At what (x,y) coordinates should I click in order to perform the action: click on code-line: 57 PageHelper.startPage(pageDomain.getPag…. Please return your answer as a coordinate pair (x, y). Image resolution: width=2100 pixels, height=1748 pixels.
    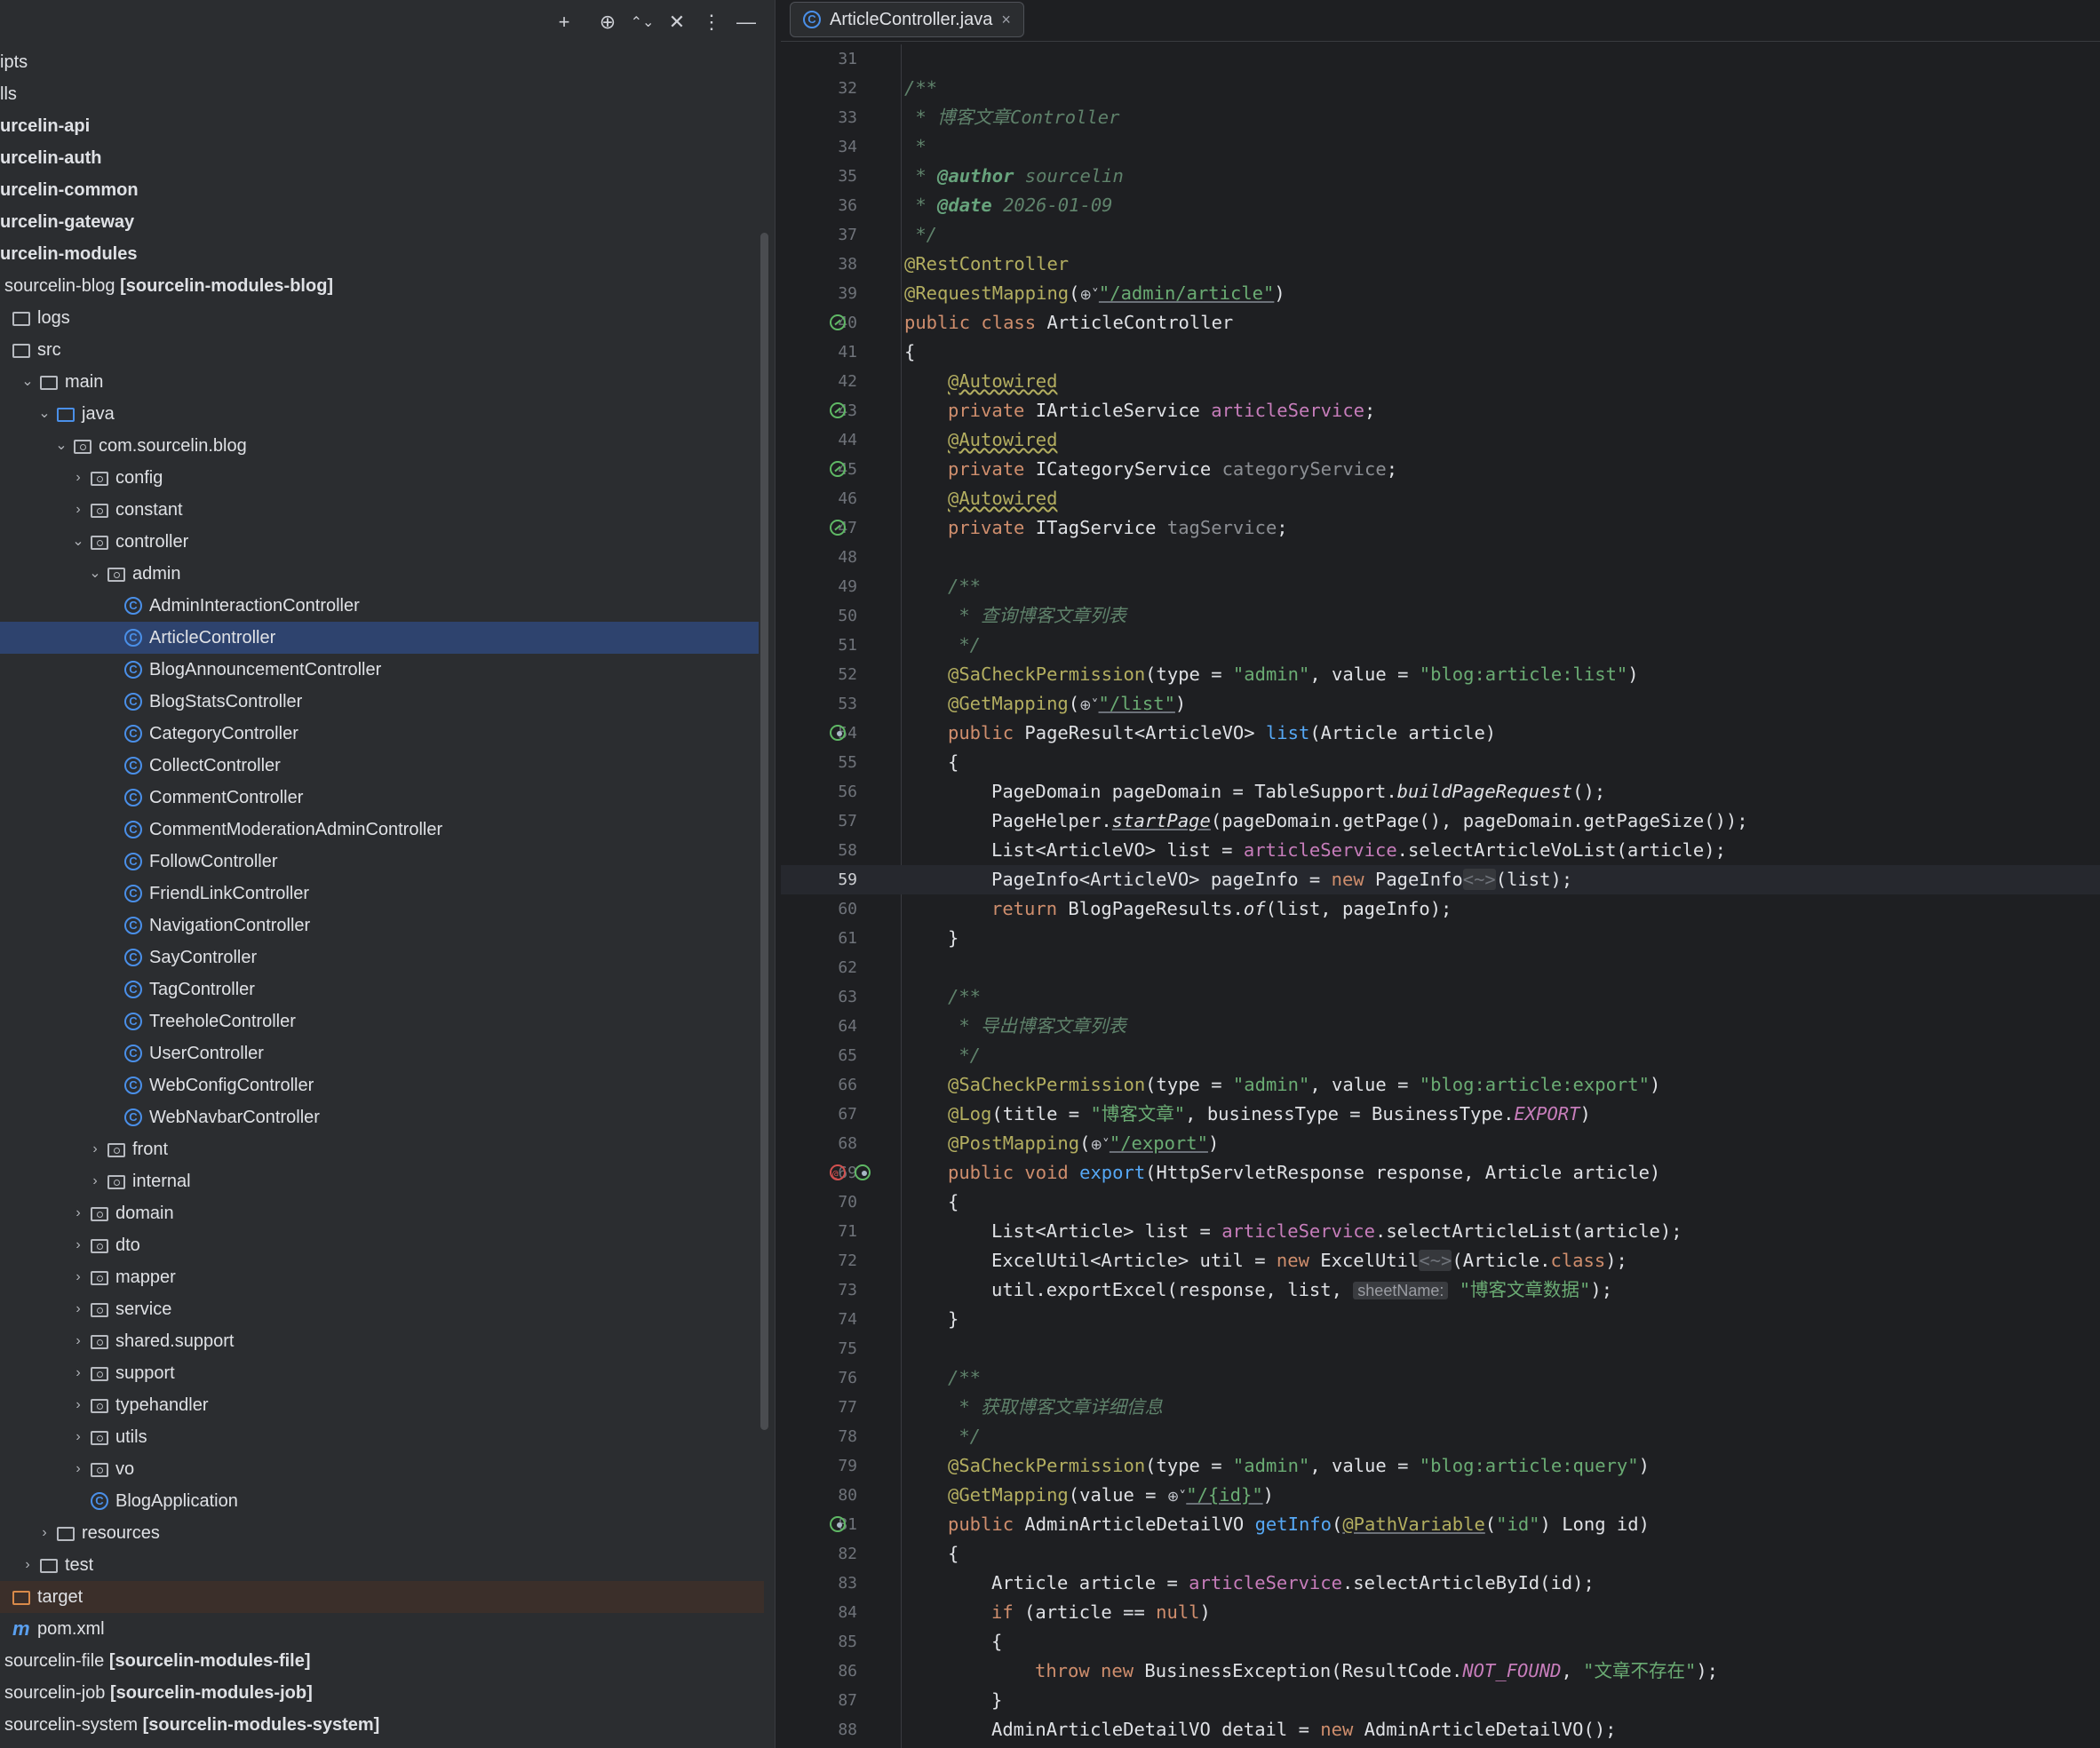
    Looking at the image, I should click on (1440, 821).